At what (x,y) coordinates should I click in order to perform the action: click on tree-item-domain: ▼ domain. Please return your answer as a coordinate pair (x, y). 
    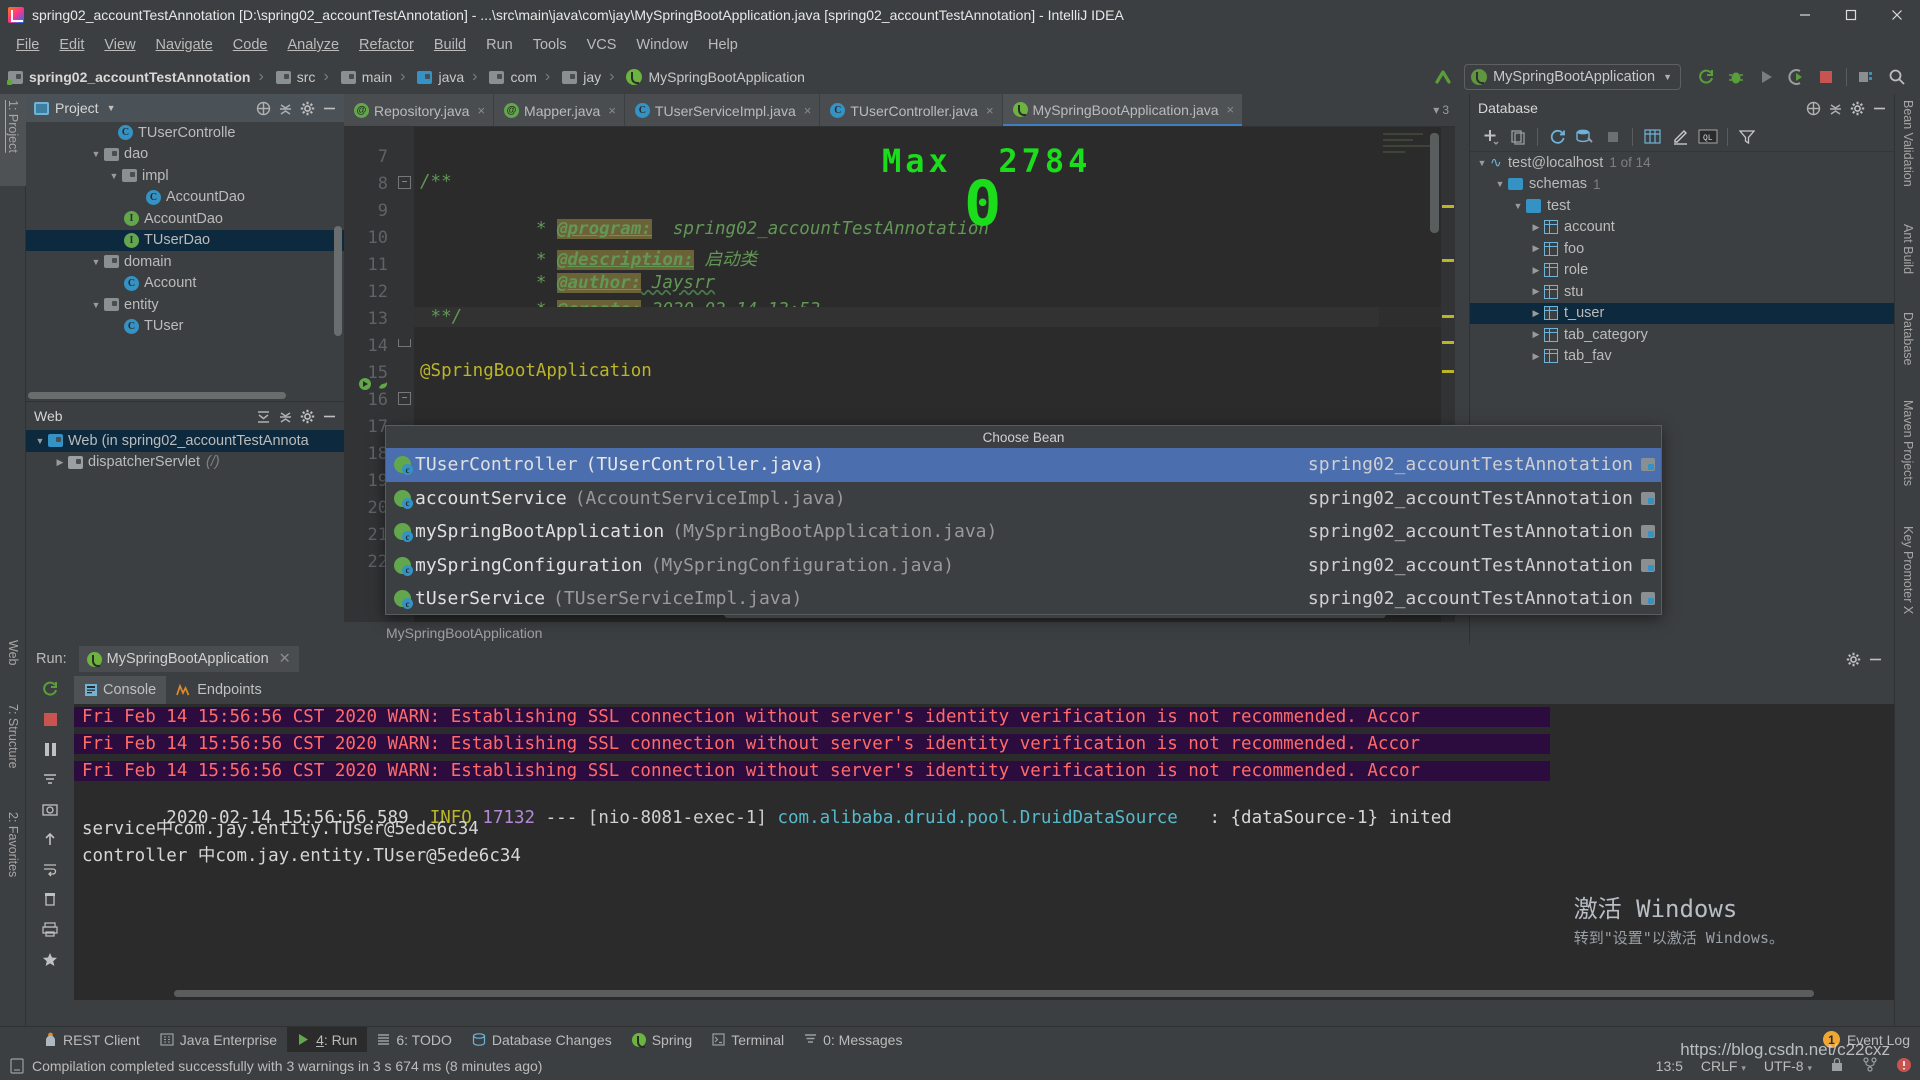
    Looking at the image, I should click on (185, 262).